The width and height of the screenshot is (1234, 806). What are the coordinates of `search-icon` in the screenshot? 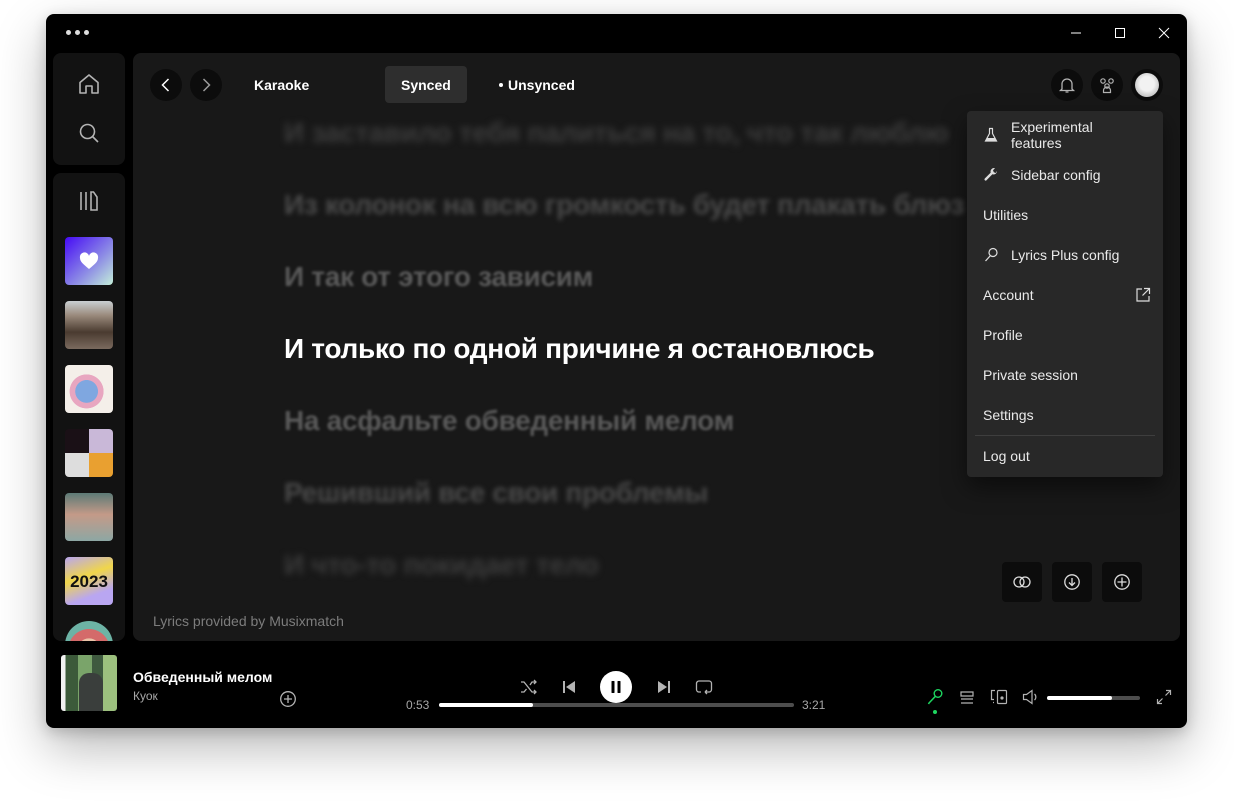 It's located at (89, 133).